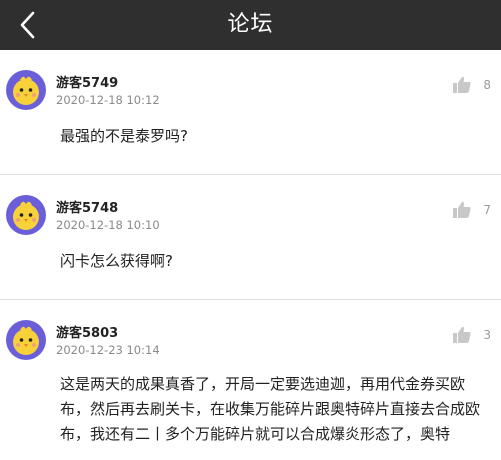  I want to click on like-count: 8, so click(487, 84).